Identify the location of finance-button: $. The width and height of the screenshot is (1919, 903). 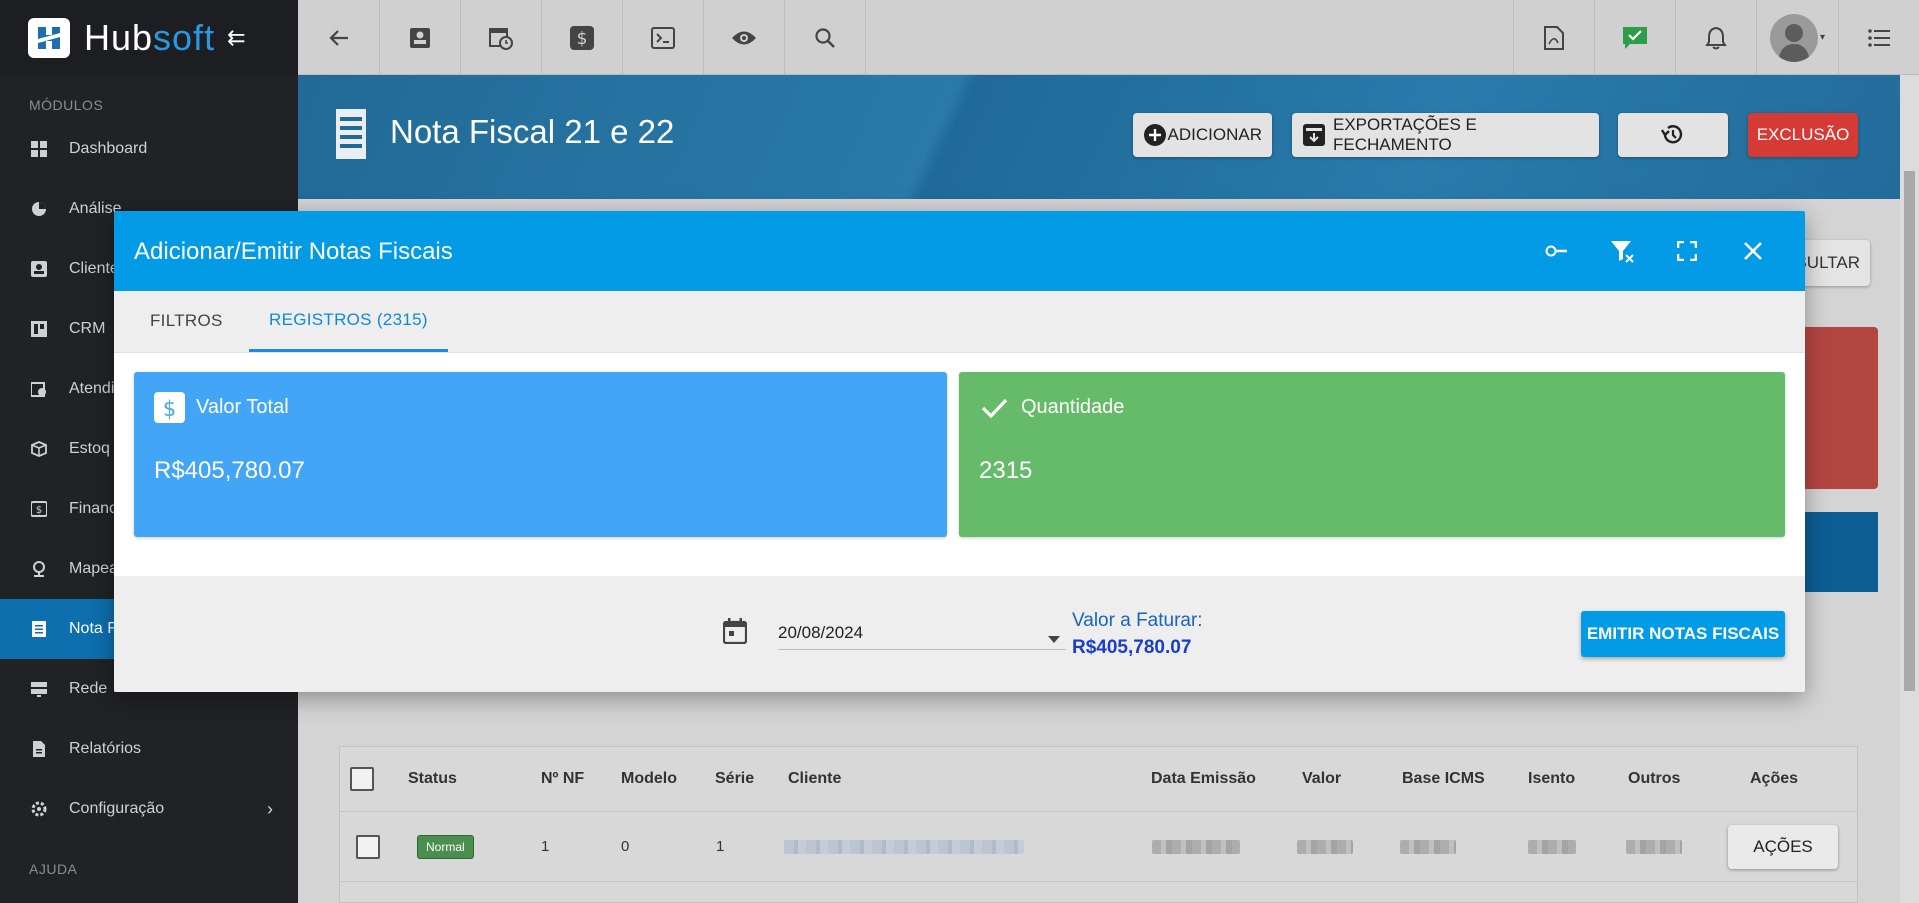
(582, 37).